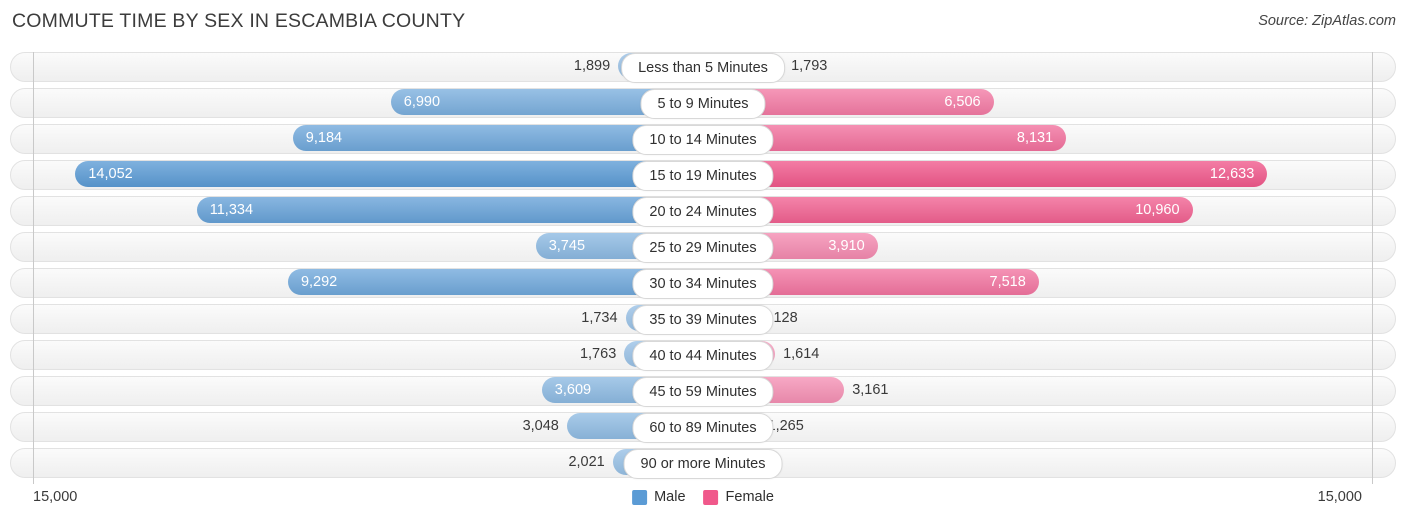  What do you see at coordinates (749, 497) in the screenshot?
I see `legend-label: Female` at bounding box center [749, 497].